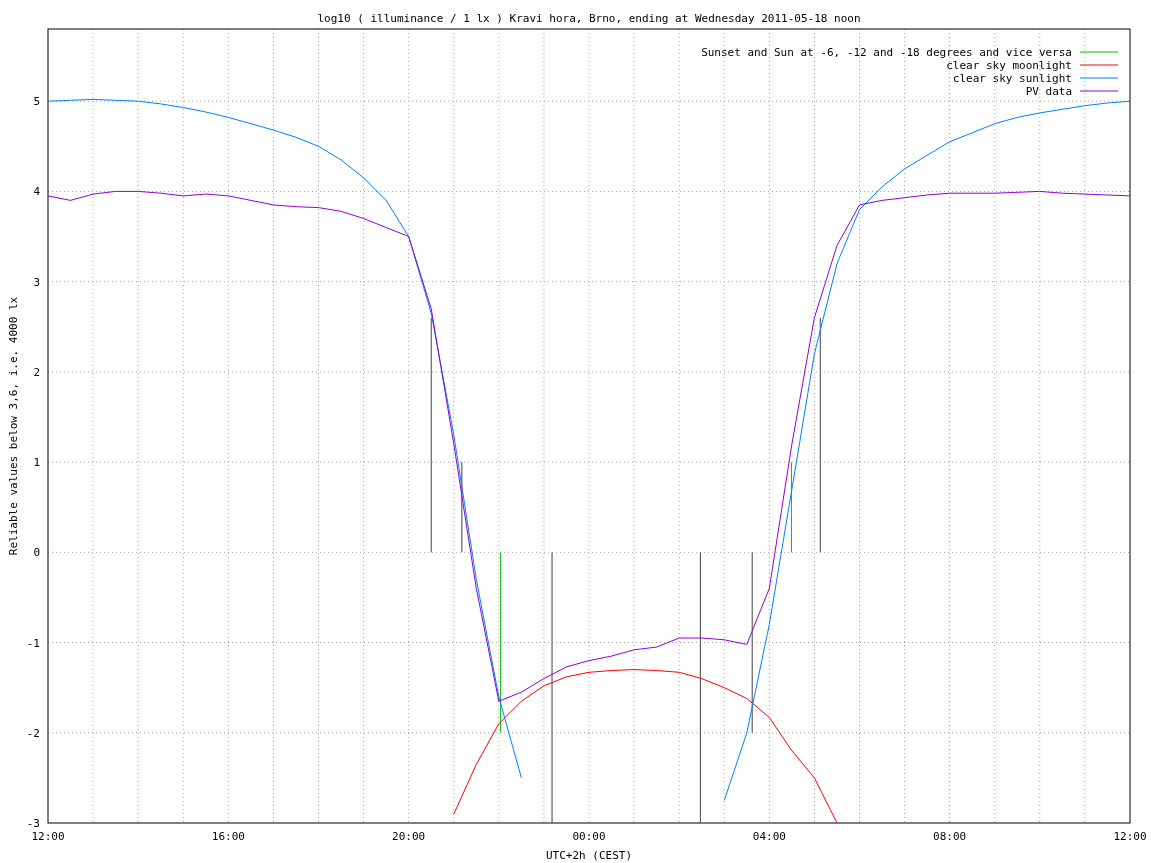 The image size is (1151, 863). What do you see at coordinates (36, 463) in the screenshot?
I see `y-tick-label: 1` at bounding box center [36, 463].